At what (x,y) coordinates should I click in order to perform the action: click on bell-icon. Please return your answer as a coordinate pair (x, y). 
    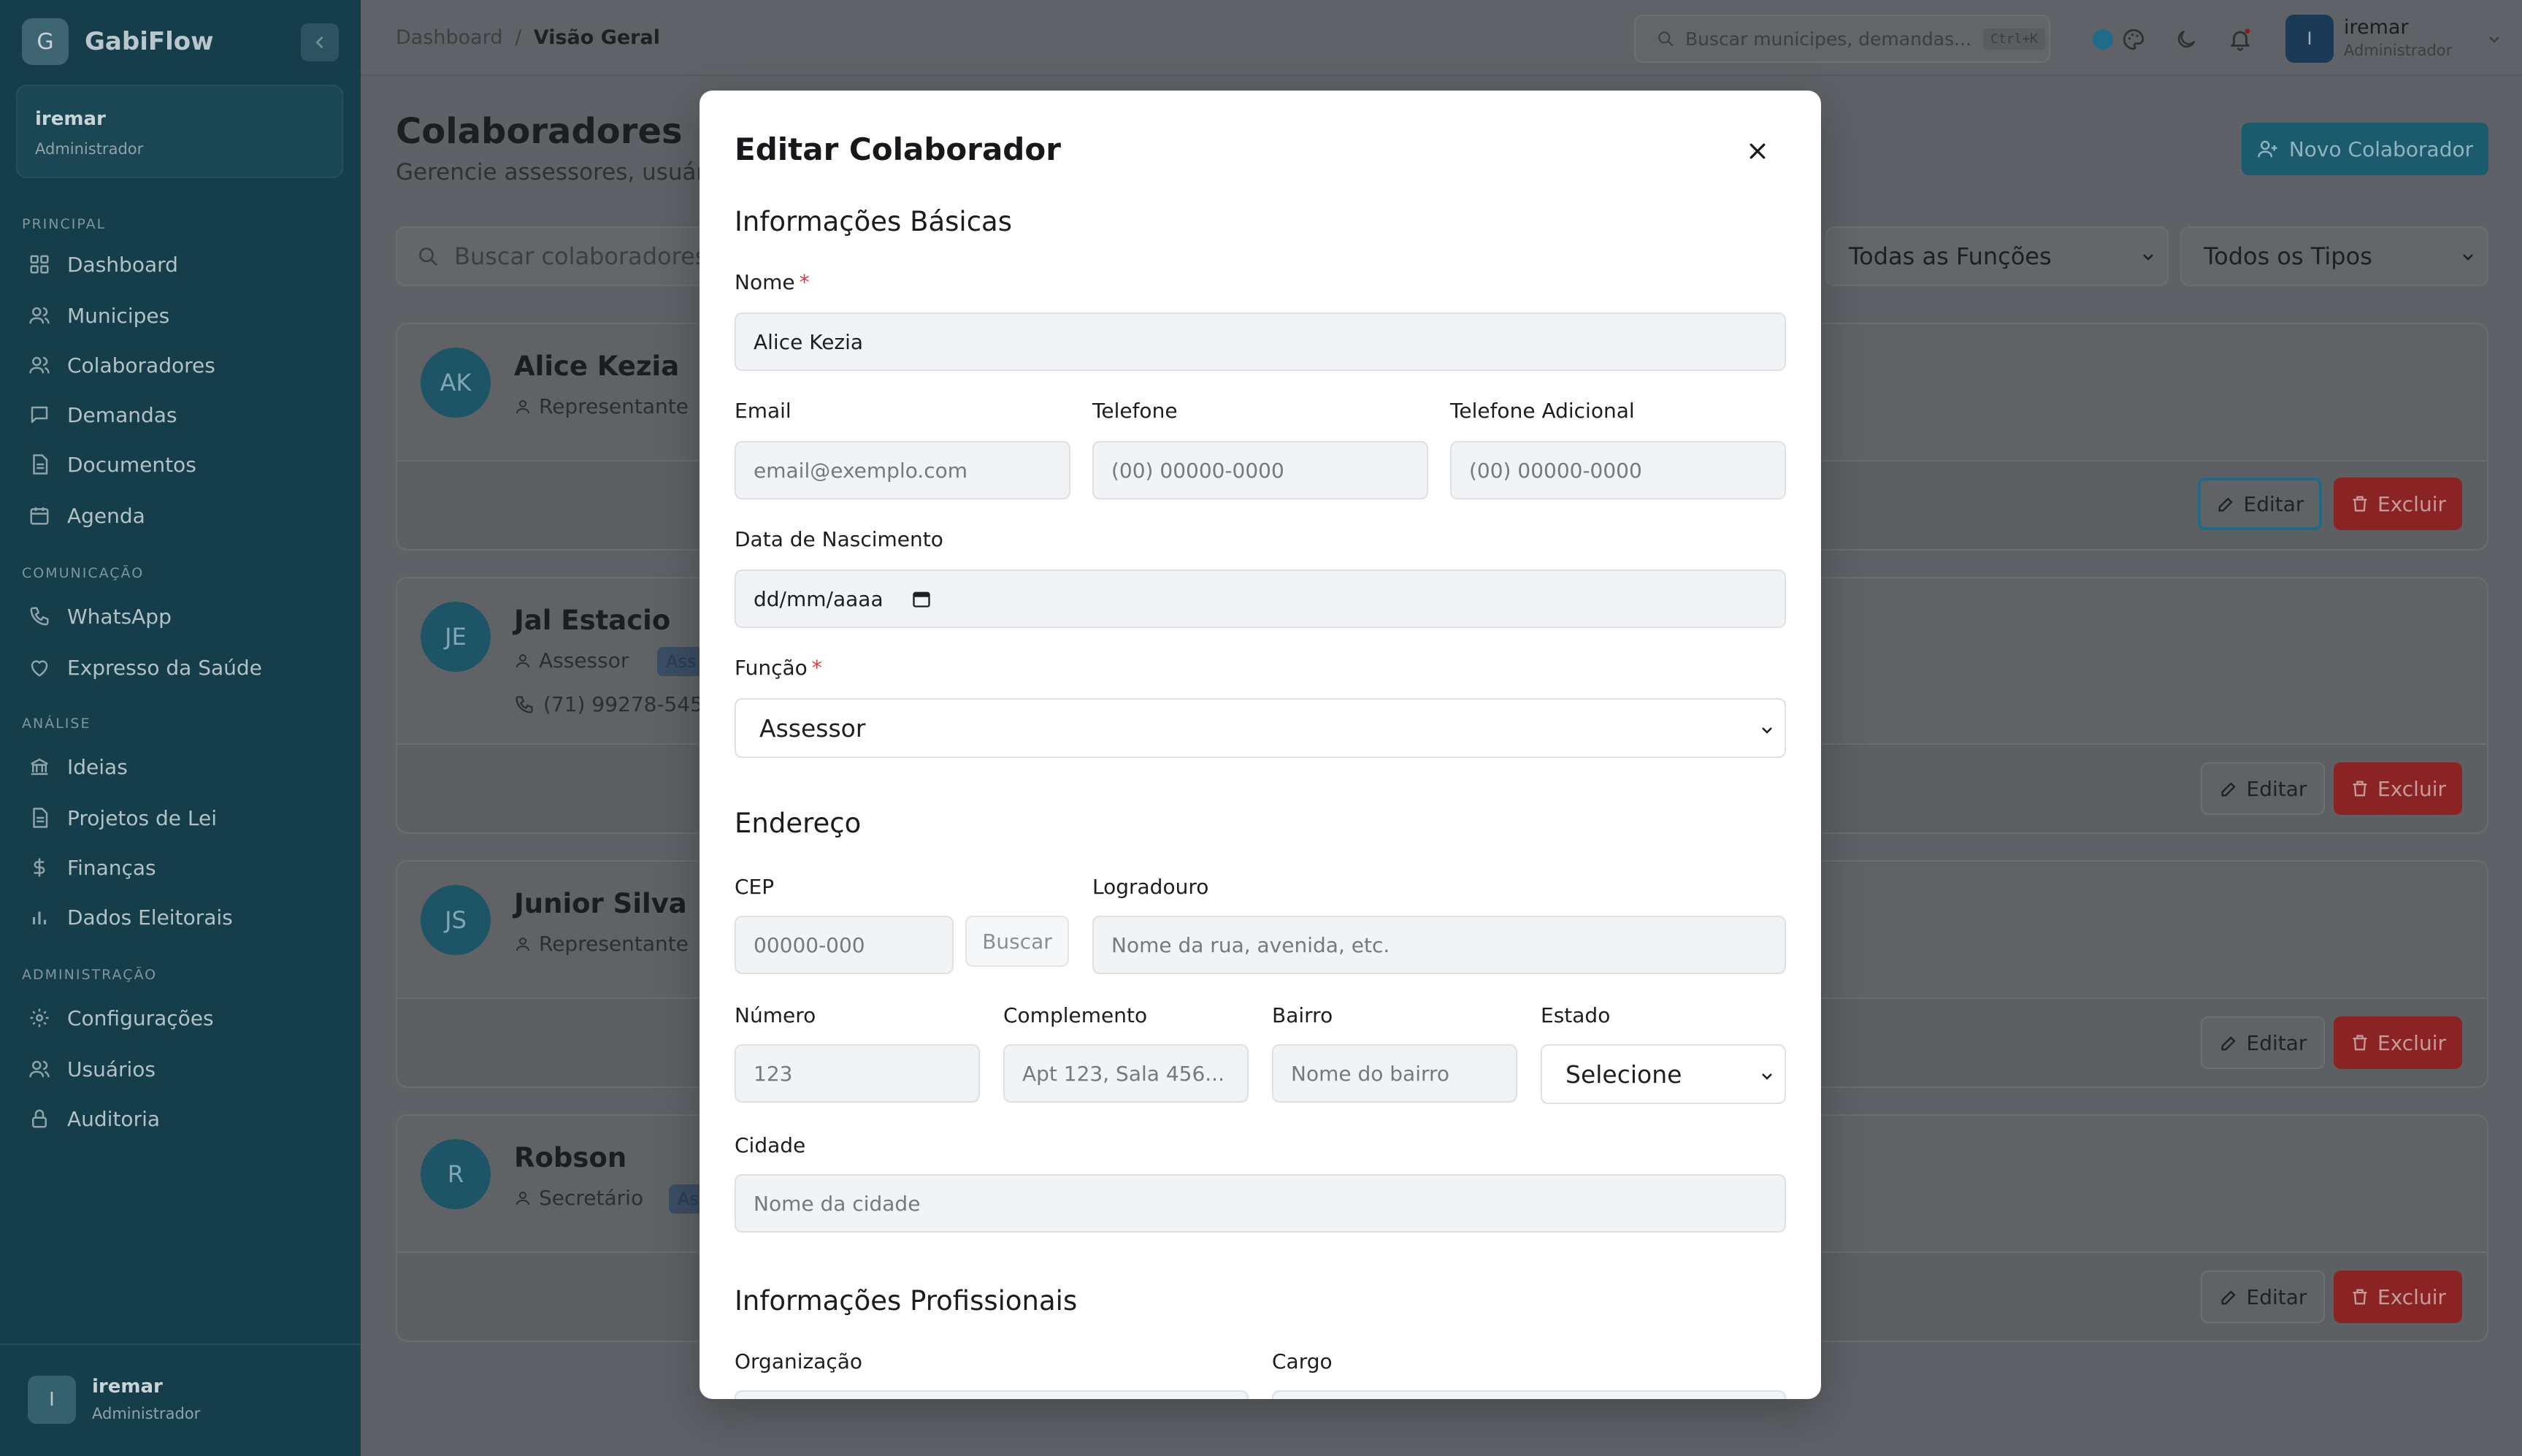
    Looking at the image, I should click on (2240, 39).